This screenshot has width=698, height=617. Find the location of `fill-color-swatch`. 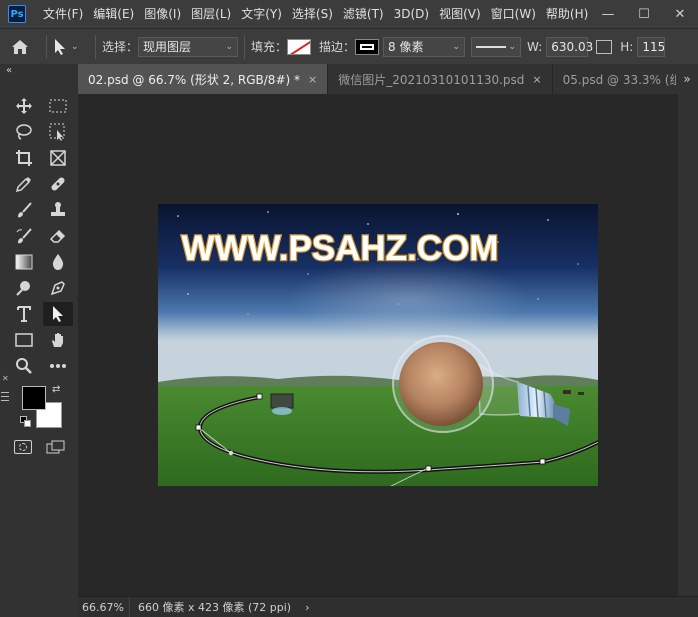

fill-color-swatch is located at coordinates (299, 46).